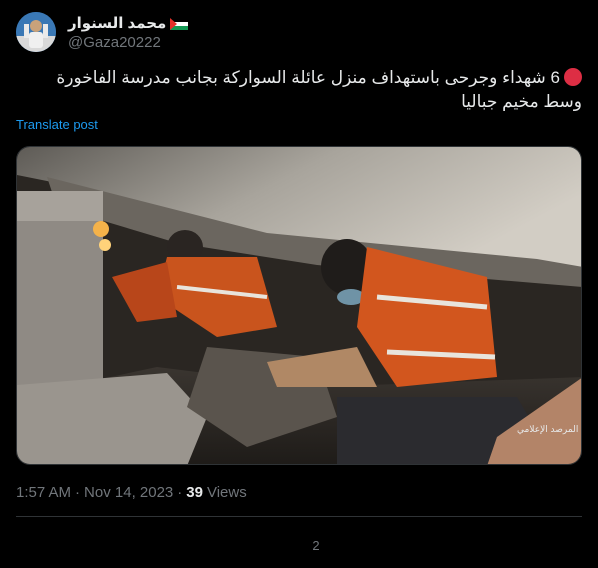 Image resolution: width=598 pixels, height=568 pixels. I want to click on post-date: Nov 14, 2023, so click(128, 492).